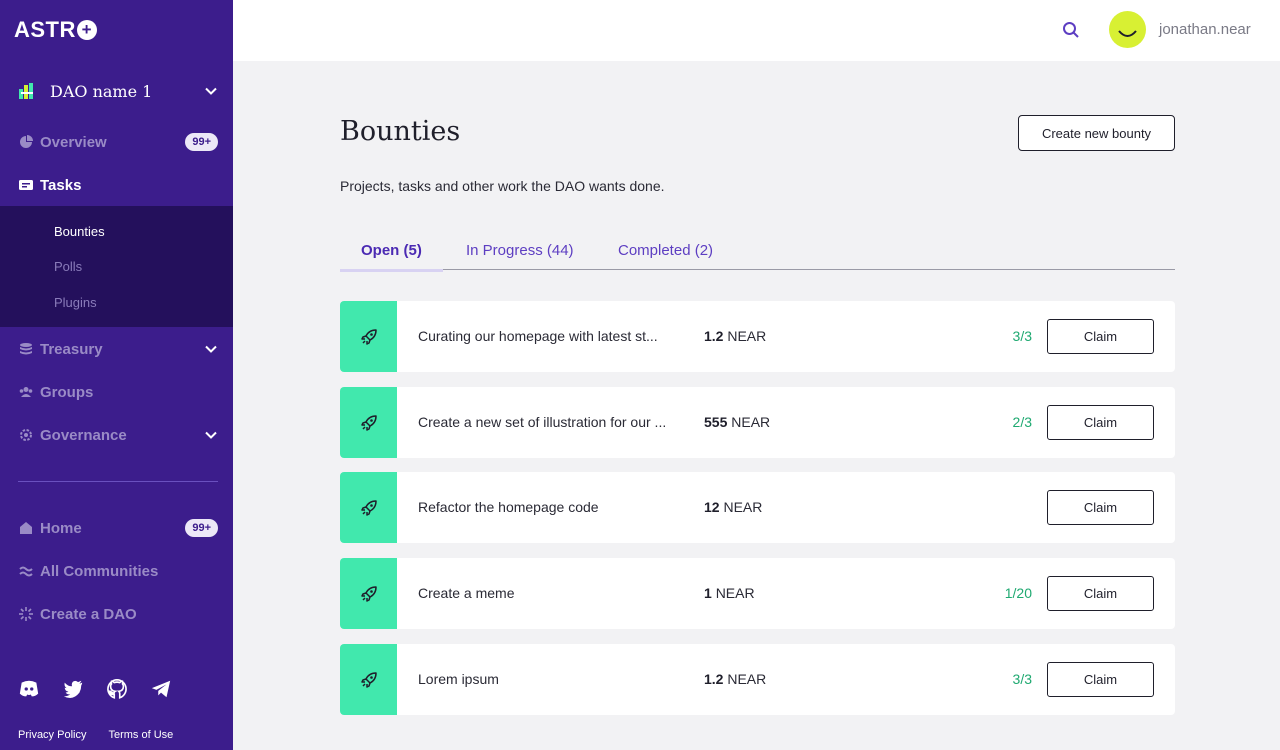 Image resolution: width=1280 pixels, height=750 pixels. What do you see at coordinates (555, 507) in the screenshot?
I see `bounty-title: Refactor the homepage code` at bounding box center [555, 507].